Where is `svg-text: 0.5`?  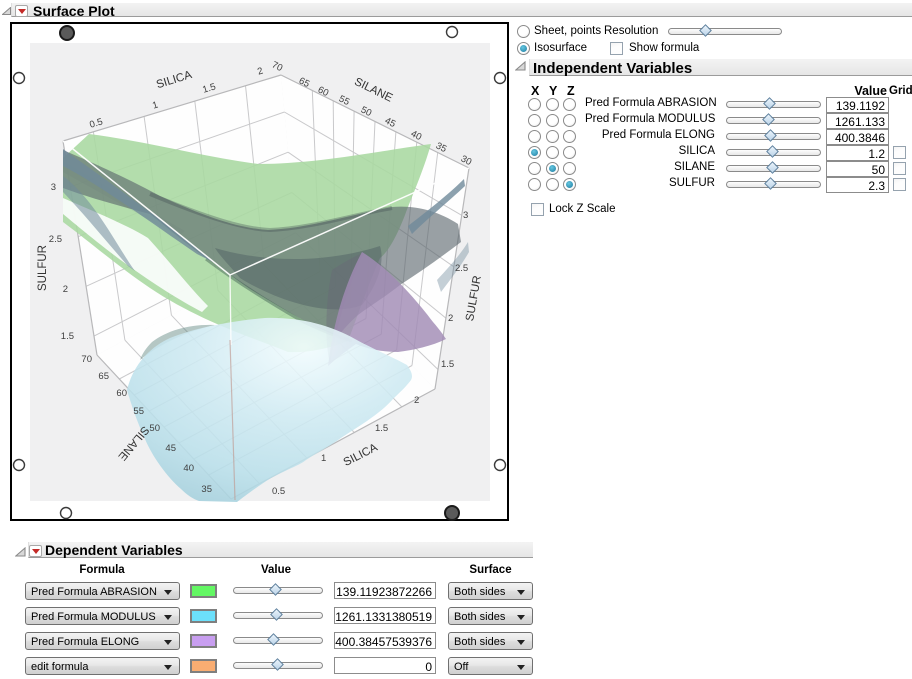
svg-text: 0.5 is located at coordinates (278, 491).